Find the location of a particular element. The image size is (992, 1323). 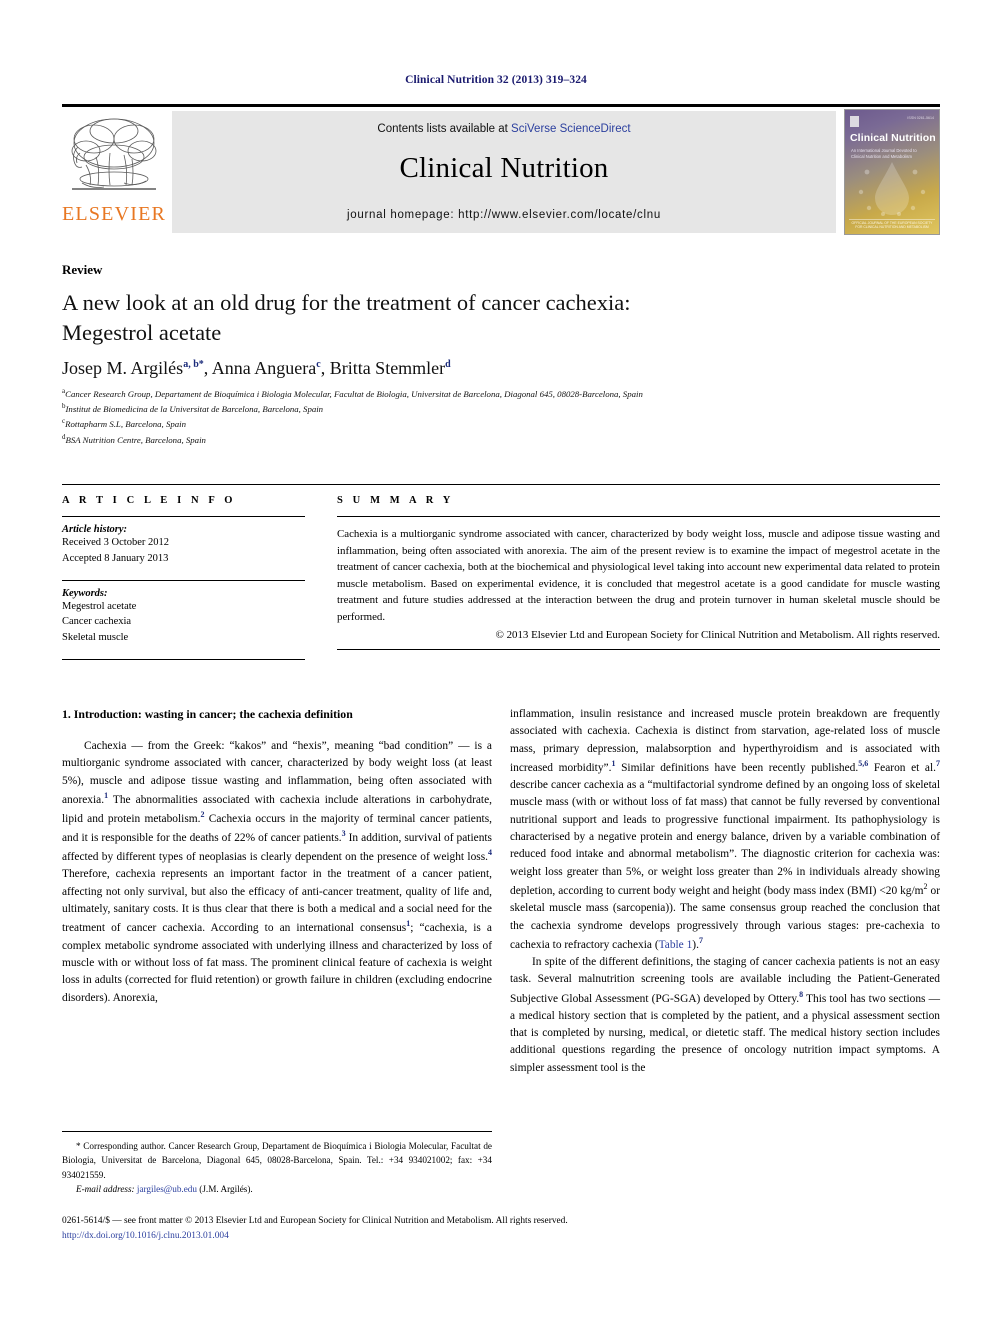

text-run: ). is located at coordinates (695, 944).